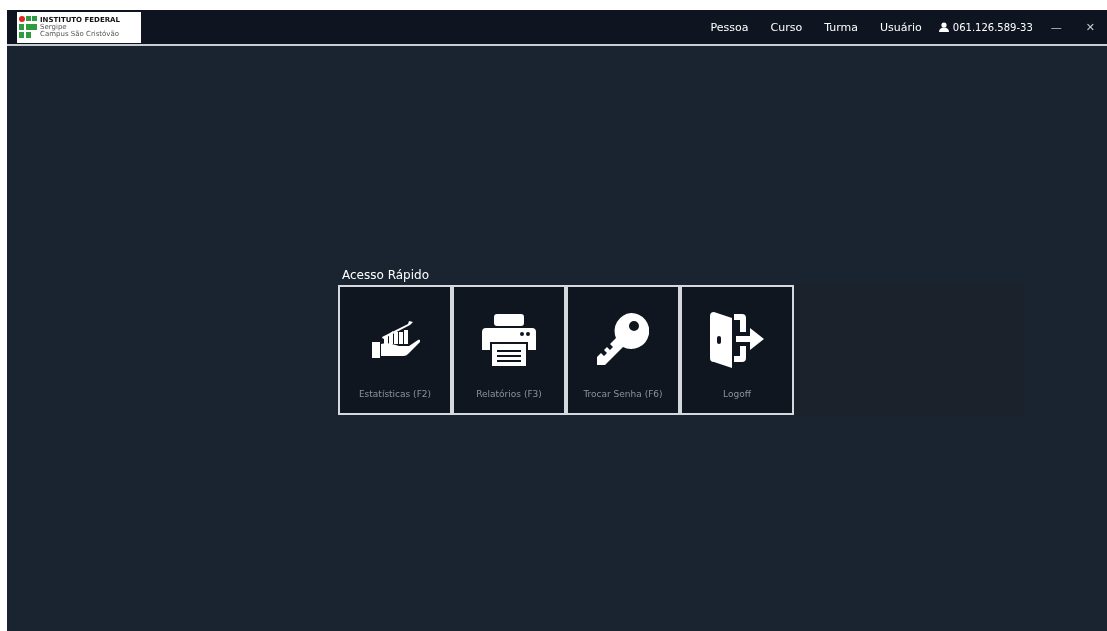 Image resolution: width=1107 pixels, height=631 pixels. What do you see at coordinates (509, 340) in the screenshot?
I see `printer-icon` at bounding box center [509, 340].